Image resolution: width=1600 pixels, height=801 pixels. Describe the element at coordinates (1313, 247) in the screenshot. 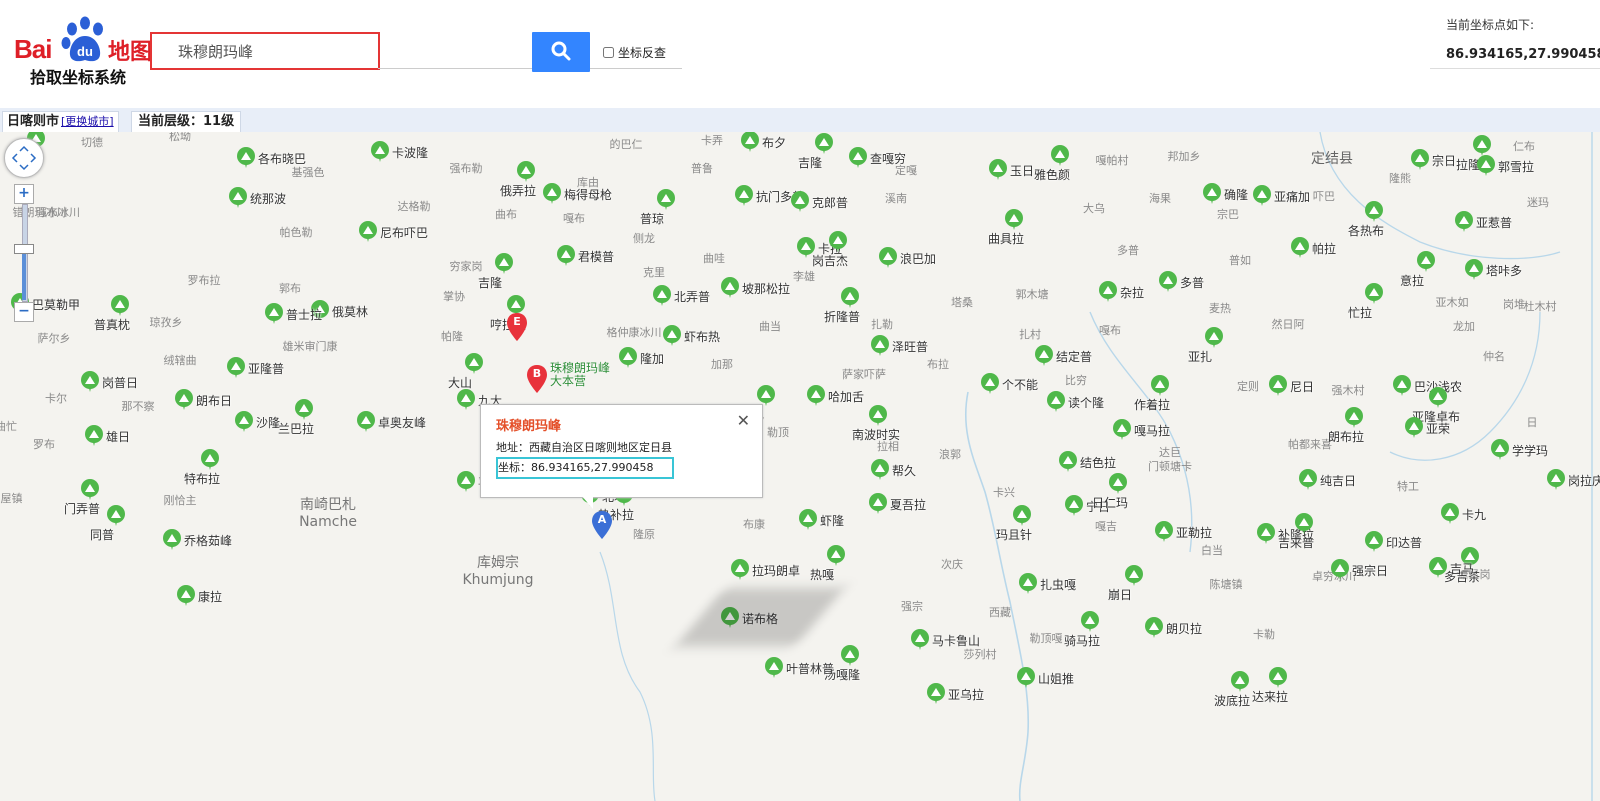

I see `place-marker: 帕拉` at that location.